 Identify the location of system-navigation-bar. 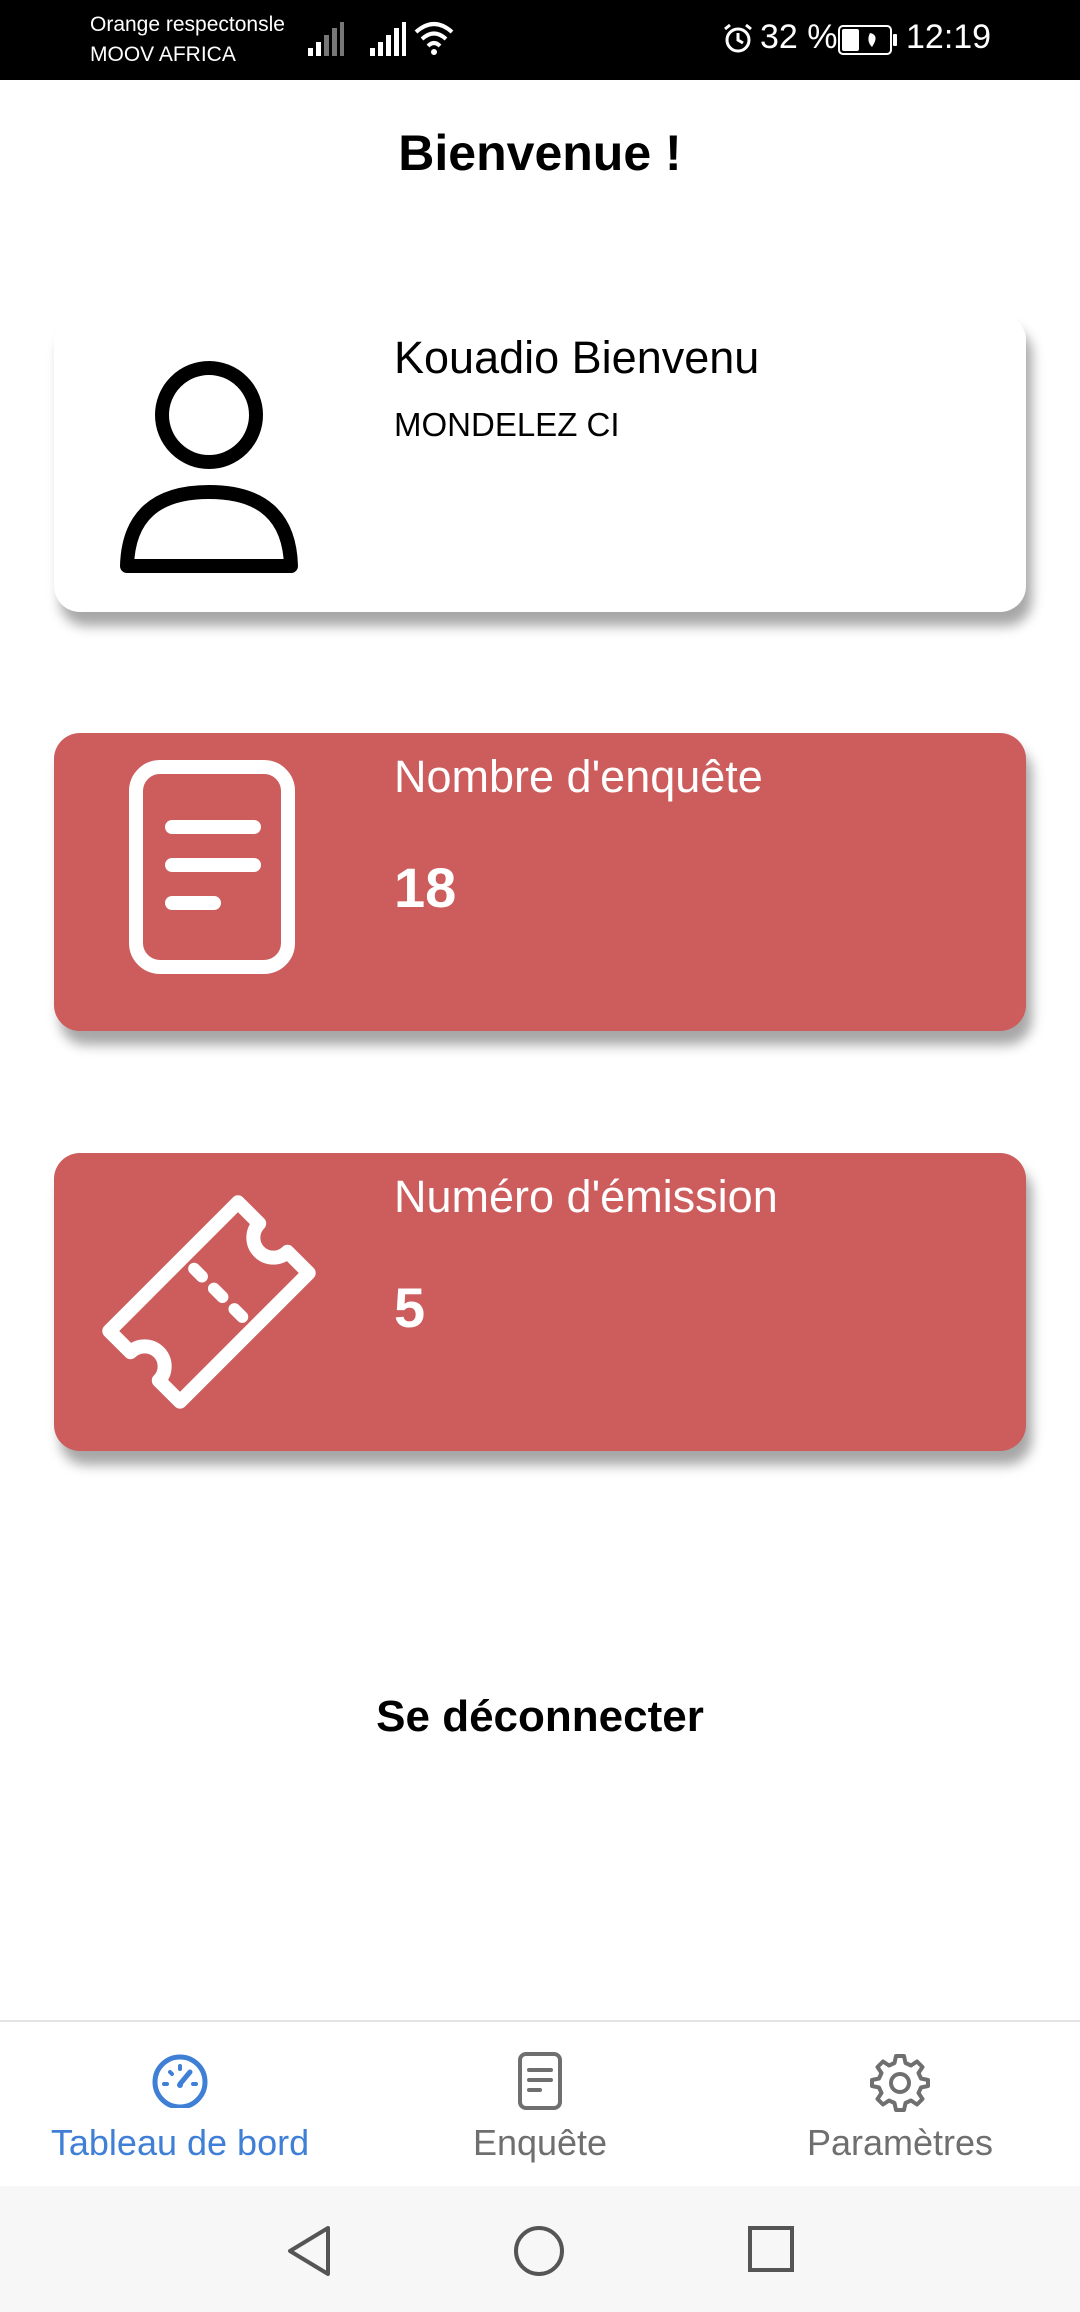
(540, 2249).